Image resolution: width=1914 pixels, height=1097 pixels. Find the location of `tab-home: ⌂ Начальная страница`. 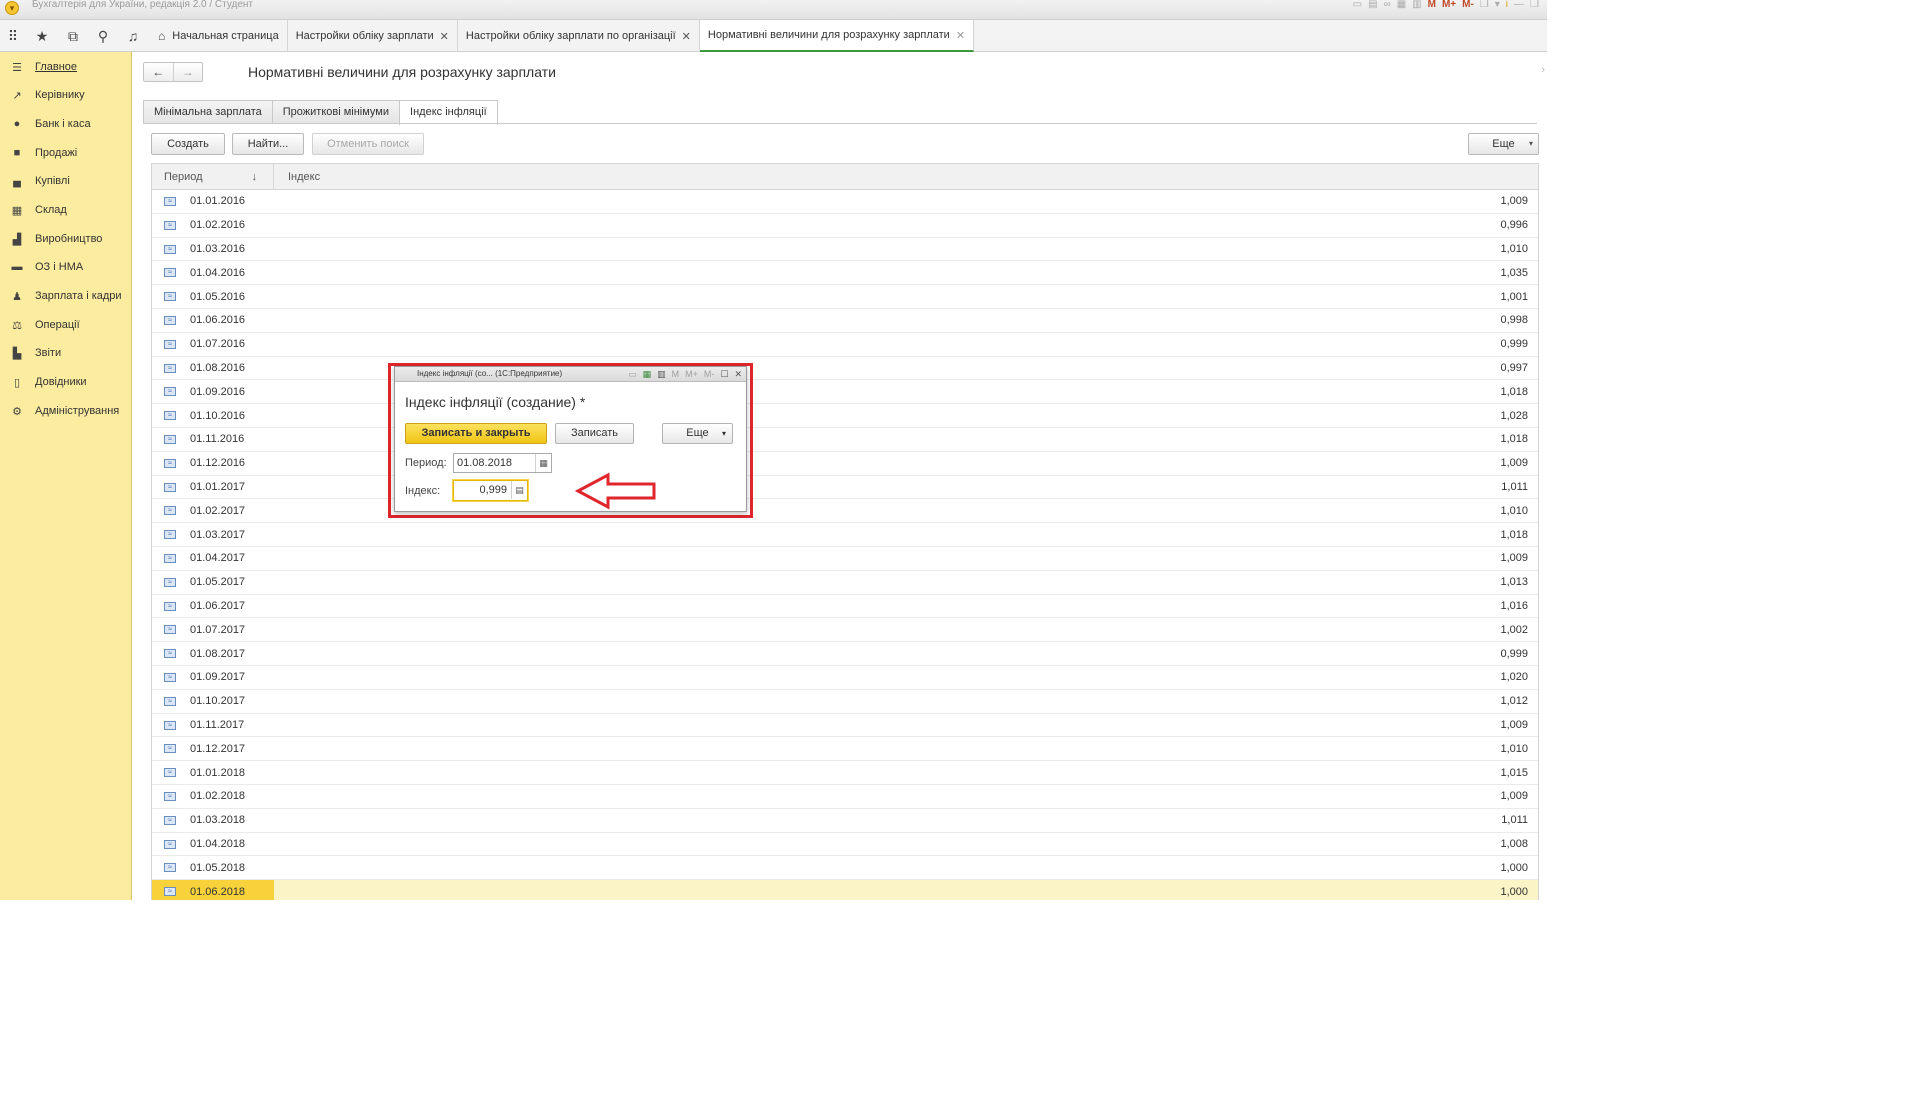

tab-home: ⌂ Начальная страница is located at coordinates (219, 36).